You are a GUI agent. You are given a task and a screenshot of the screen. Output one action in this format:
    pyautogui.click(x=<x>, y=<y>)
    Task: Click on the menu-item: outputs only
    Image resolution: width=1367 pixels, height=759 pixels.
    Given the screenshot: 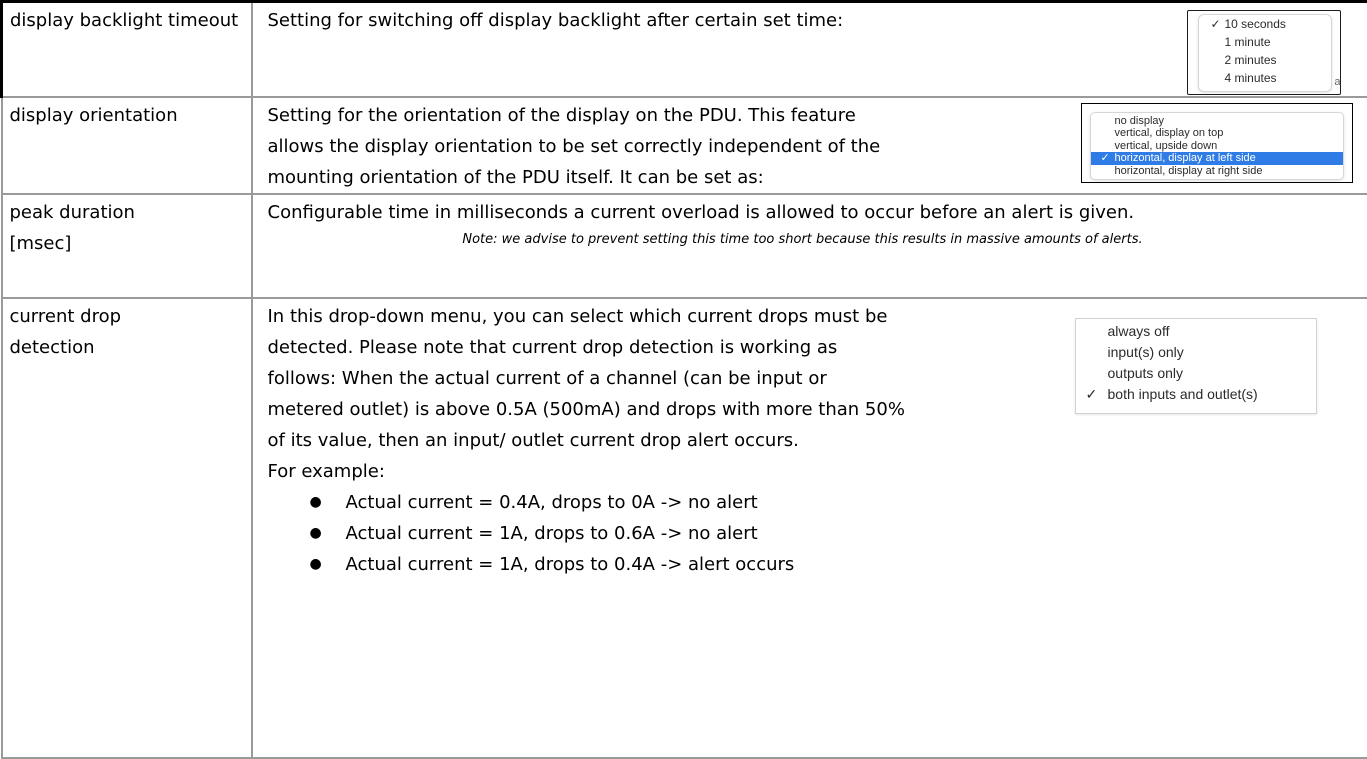 What is the action you would take?
    pyautogui.click(x=1196, y=373)
    